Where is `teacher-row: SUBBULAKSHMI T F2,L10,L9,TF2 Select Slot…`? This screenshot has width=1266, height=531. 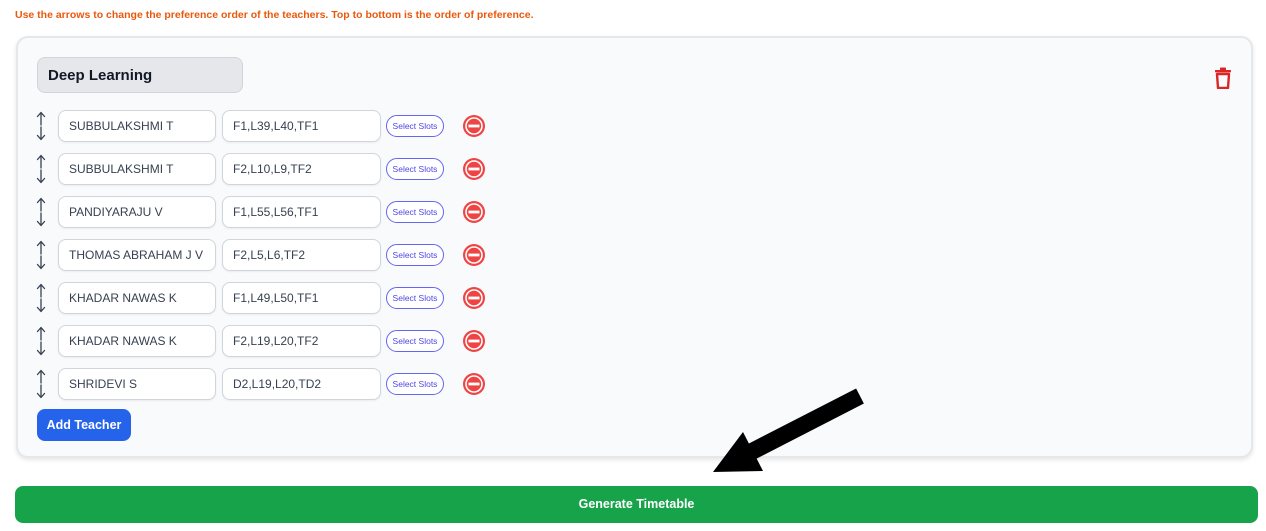
teacher-row: SUBBULAKSHMI T F2,L10,L9,TF2 Select Slot… is located at coordinates (271, 169).